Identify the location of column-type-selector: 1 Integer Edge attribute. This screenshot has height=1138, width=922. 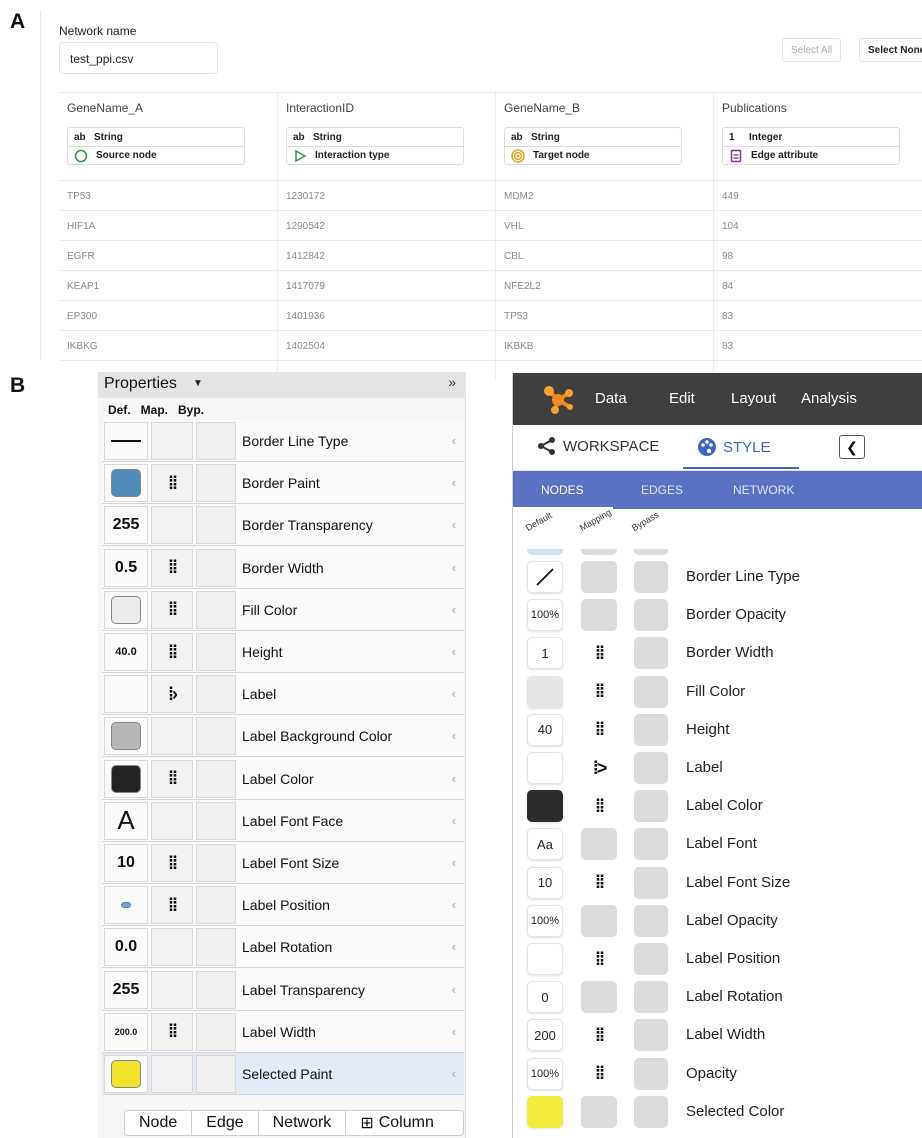
(811, 146).